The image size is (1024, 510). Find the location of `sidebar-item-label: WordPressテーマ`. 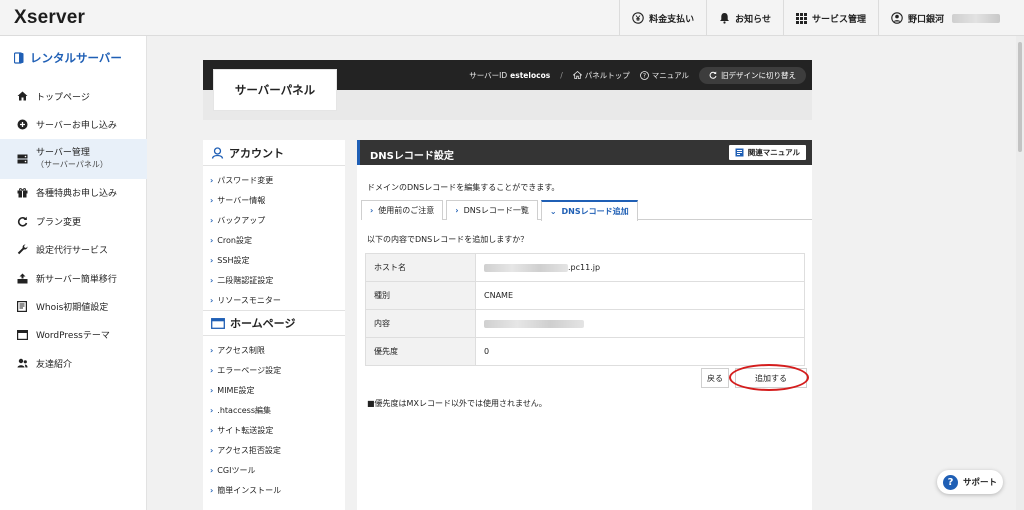

sidebar-item-label: WordPressテーマ is located at coordinates (73, 336).